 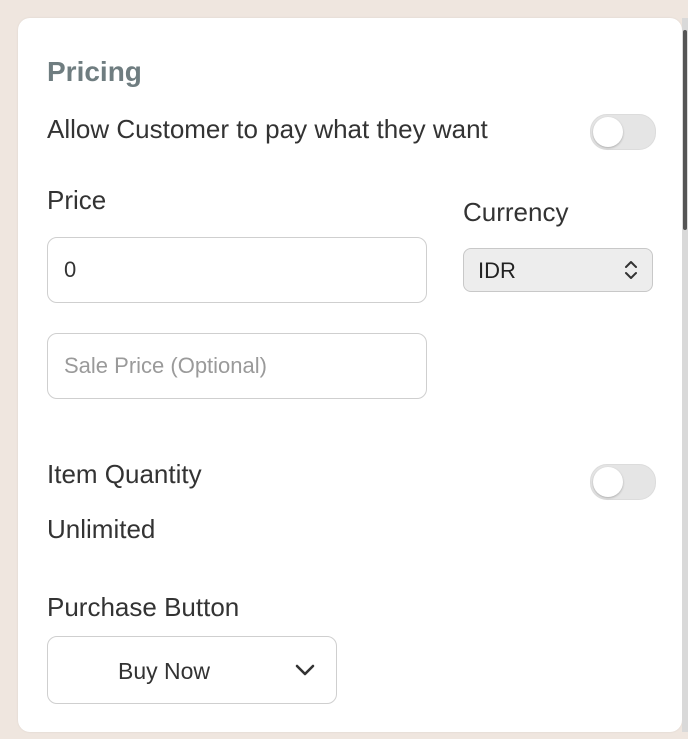 I want to click on chevron-up-down-icon, so click(x=631, y=270).